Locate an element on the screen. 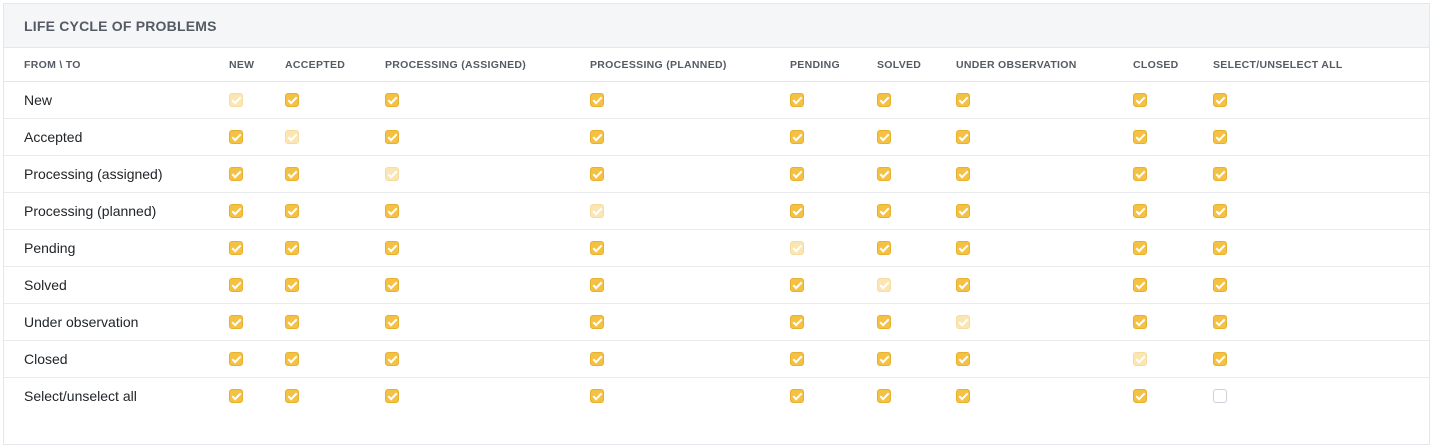 The width and height of the screenshot is (1434, 447). column-header-accepted: ACCEPTED is located at coordinates (335, 65).